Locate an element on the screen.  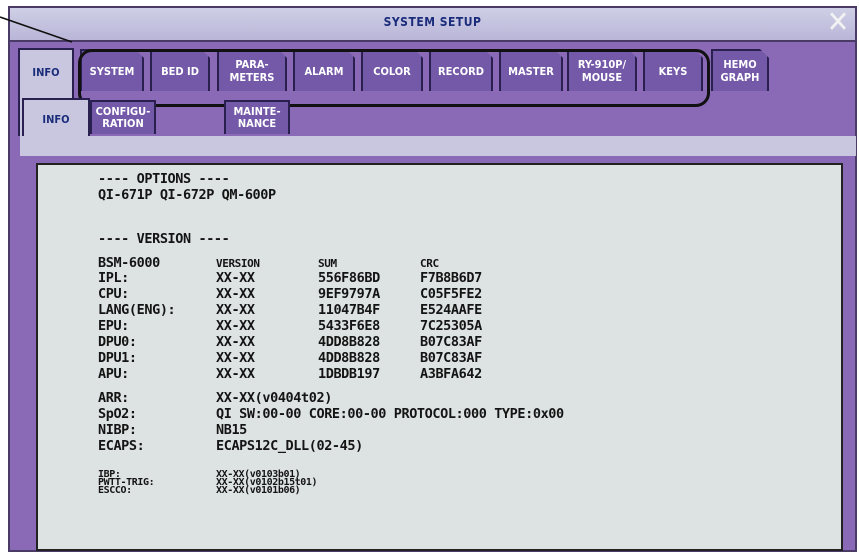
row-sum: 9EF9797A is located at coordinates (349, 294).